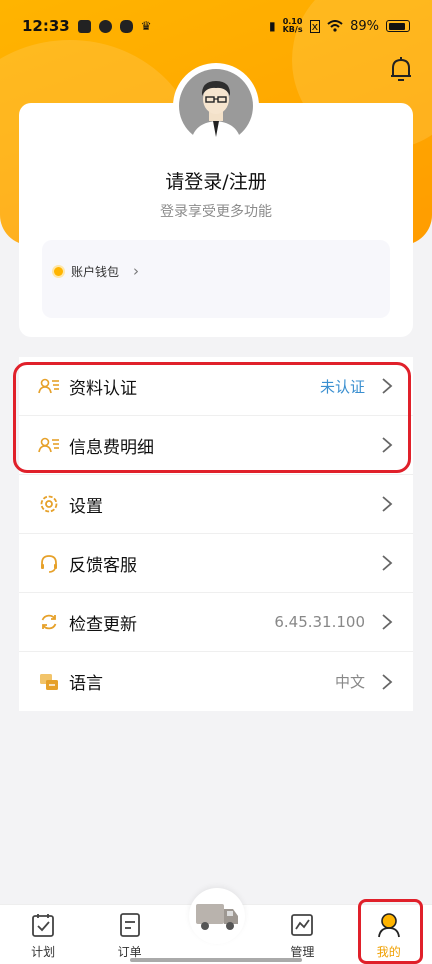 The width and height of the screenshot is (432, 964). Describe the element at coordinates (216, 681) in the screenshot. I see `menu-item-language: 语言 中文` at that location.